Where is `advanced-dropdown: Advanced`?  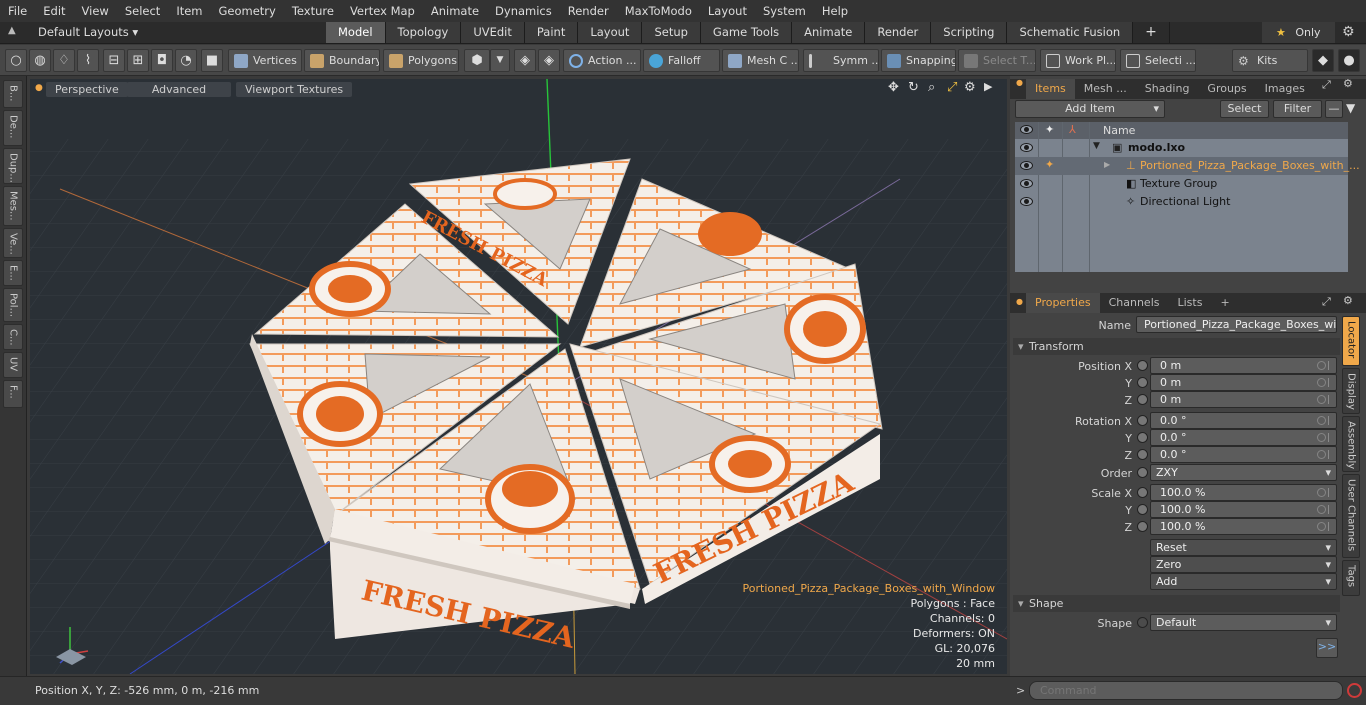 advanced-dropdown: Advanced is located at coordinates (179, 89).